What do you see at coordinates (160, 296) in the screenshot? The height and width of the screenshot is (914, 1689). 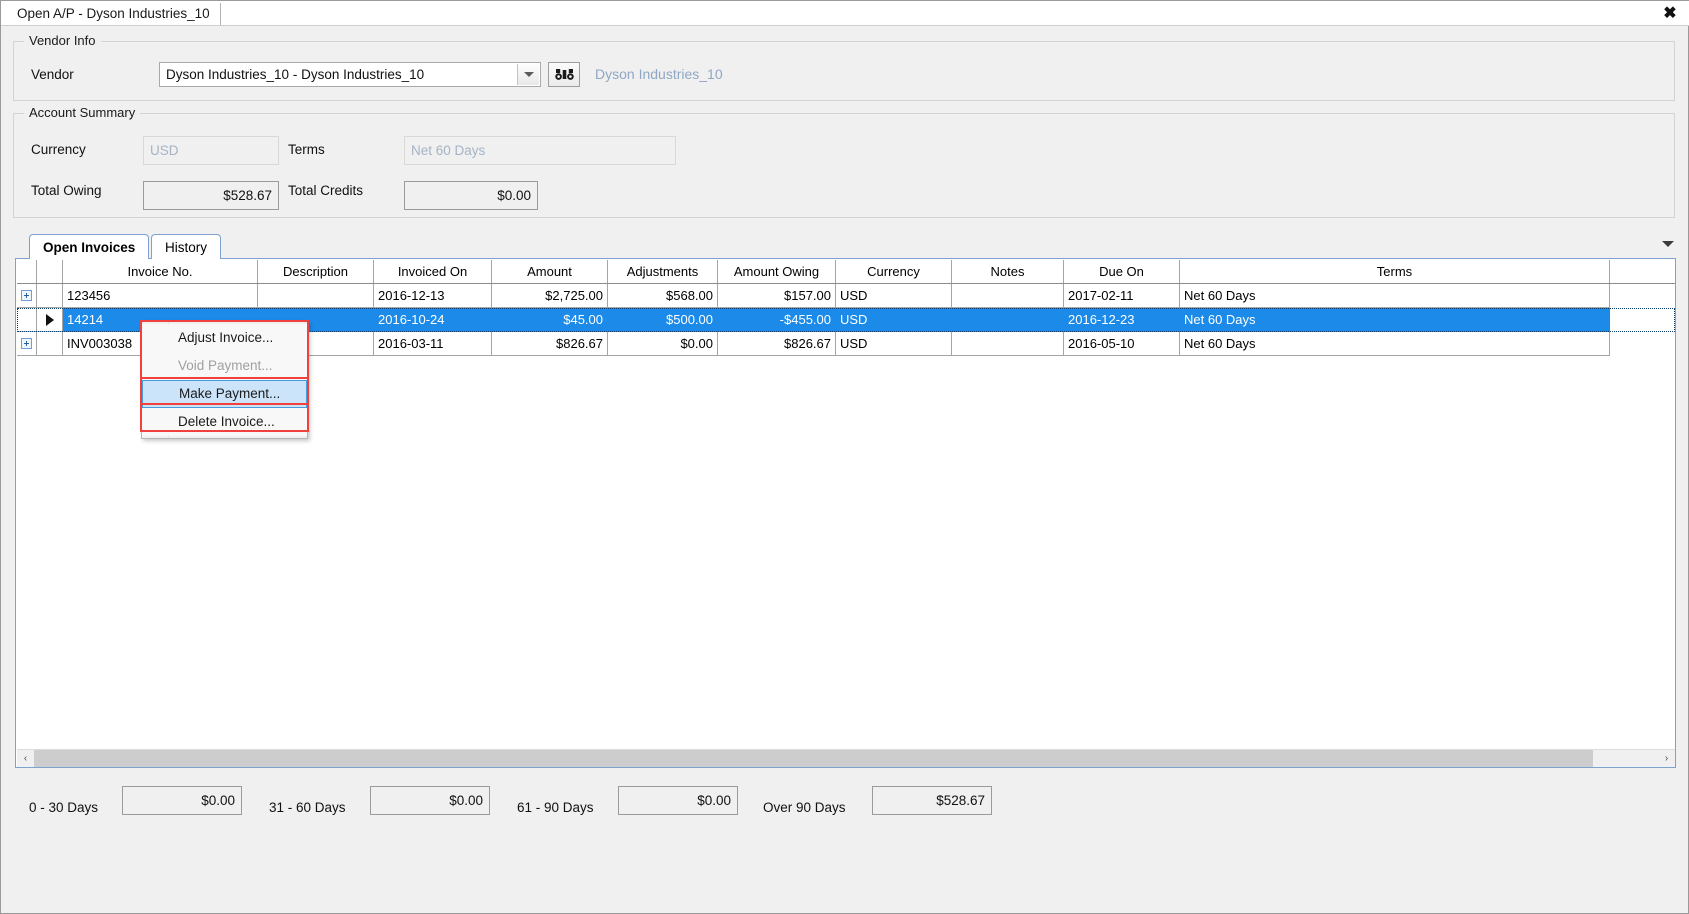 I see `cell-invoice-no: 123456` at bounding box center [160, 296].